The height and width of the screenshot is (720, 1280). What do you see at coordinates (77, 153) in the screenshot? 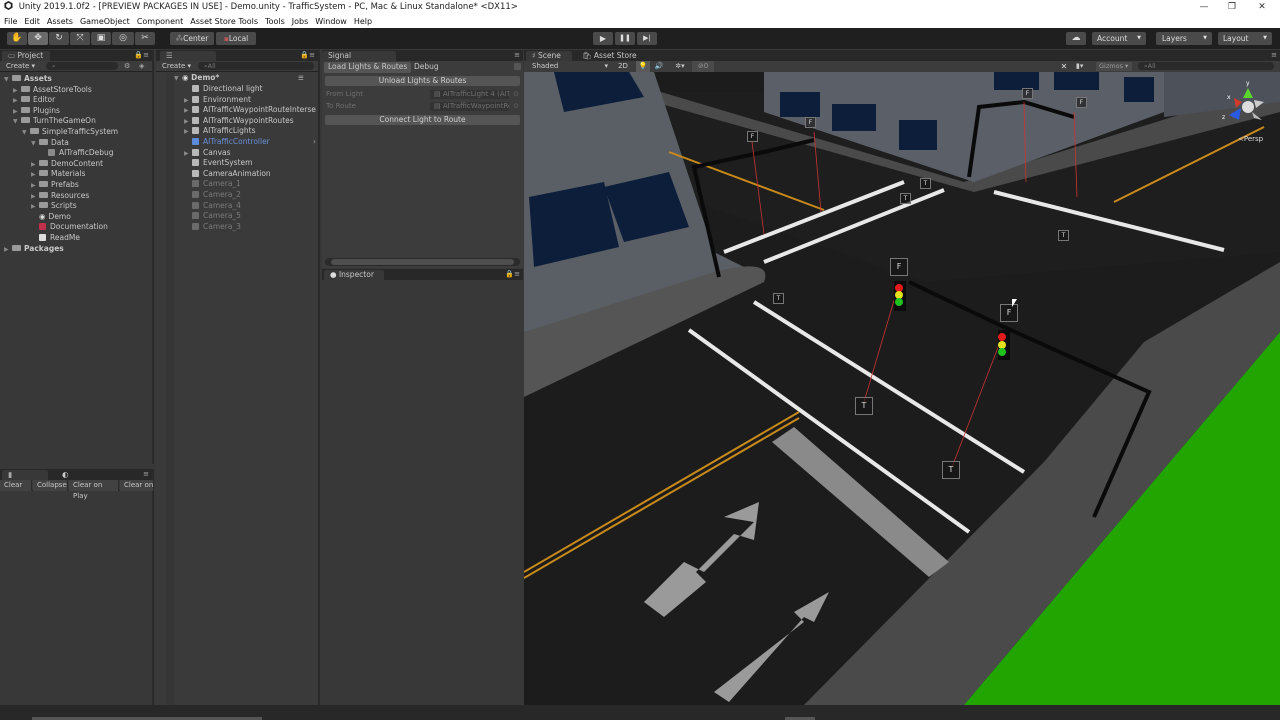
I see `project-item: AITrafficDebug` at bounding box center [77, 153].